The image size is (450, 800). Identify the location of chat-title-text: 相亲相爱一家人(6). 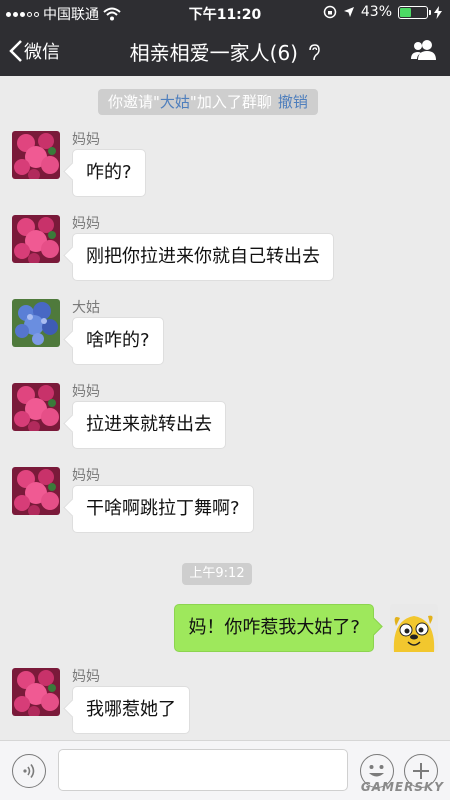
(213, 53).